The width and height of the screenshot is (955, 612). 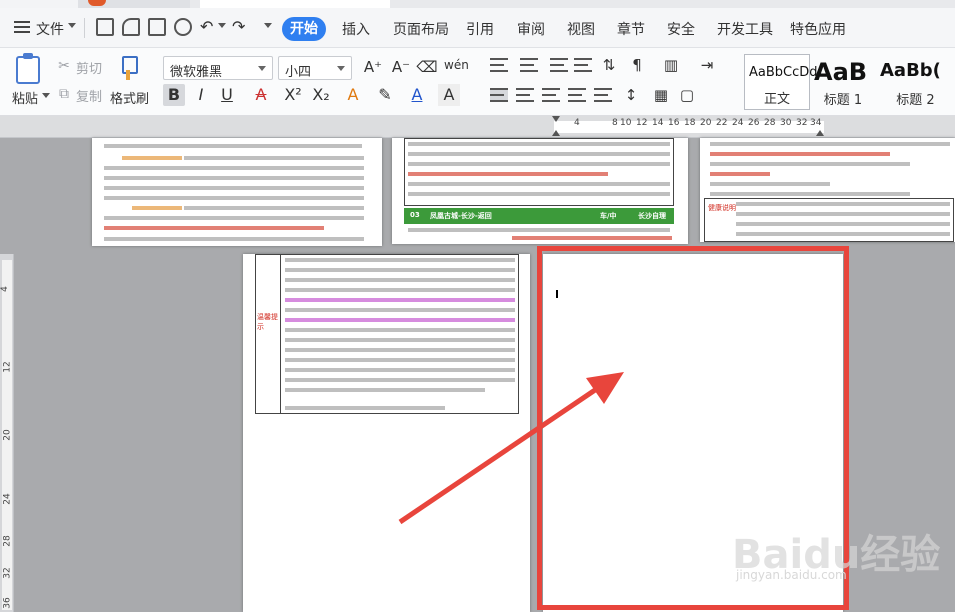 I want to click on phonetic-guide-icon: wén, so click(x=456, y=65).